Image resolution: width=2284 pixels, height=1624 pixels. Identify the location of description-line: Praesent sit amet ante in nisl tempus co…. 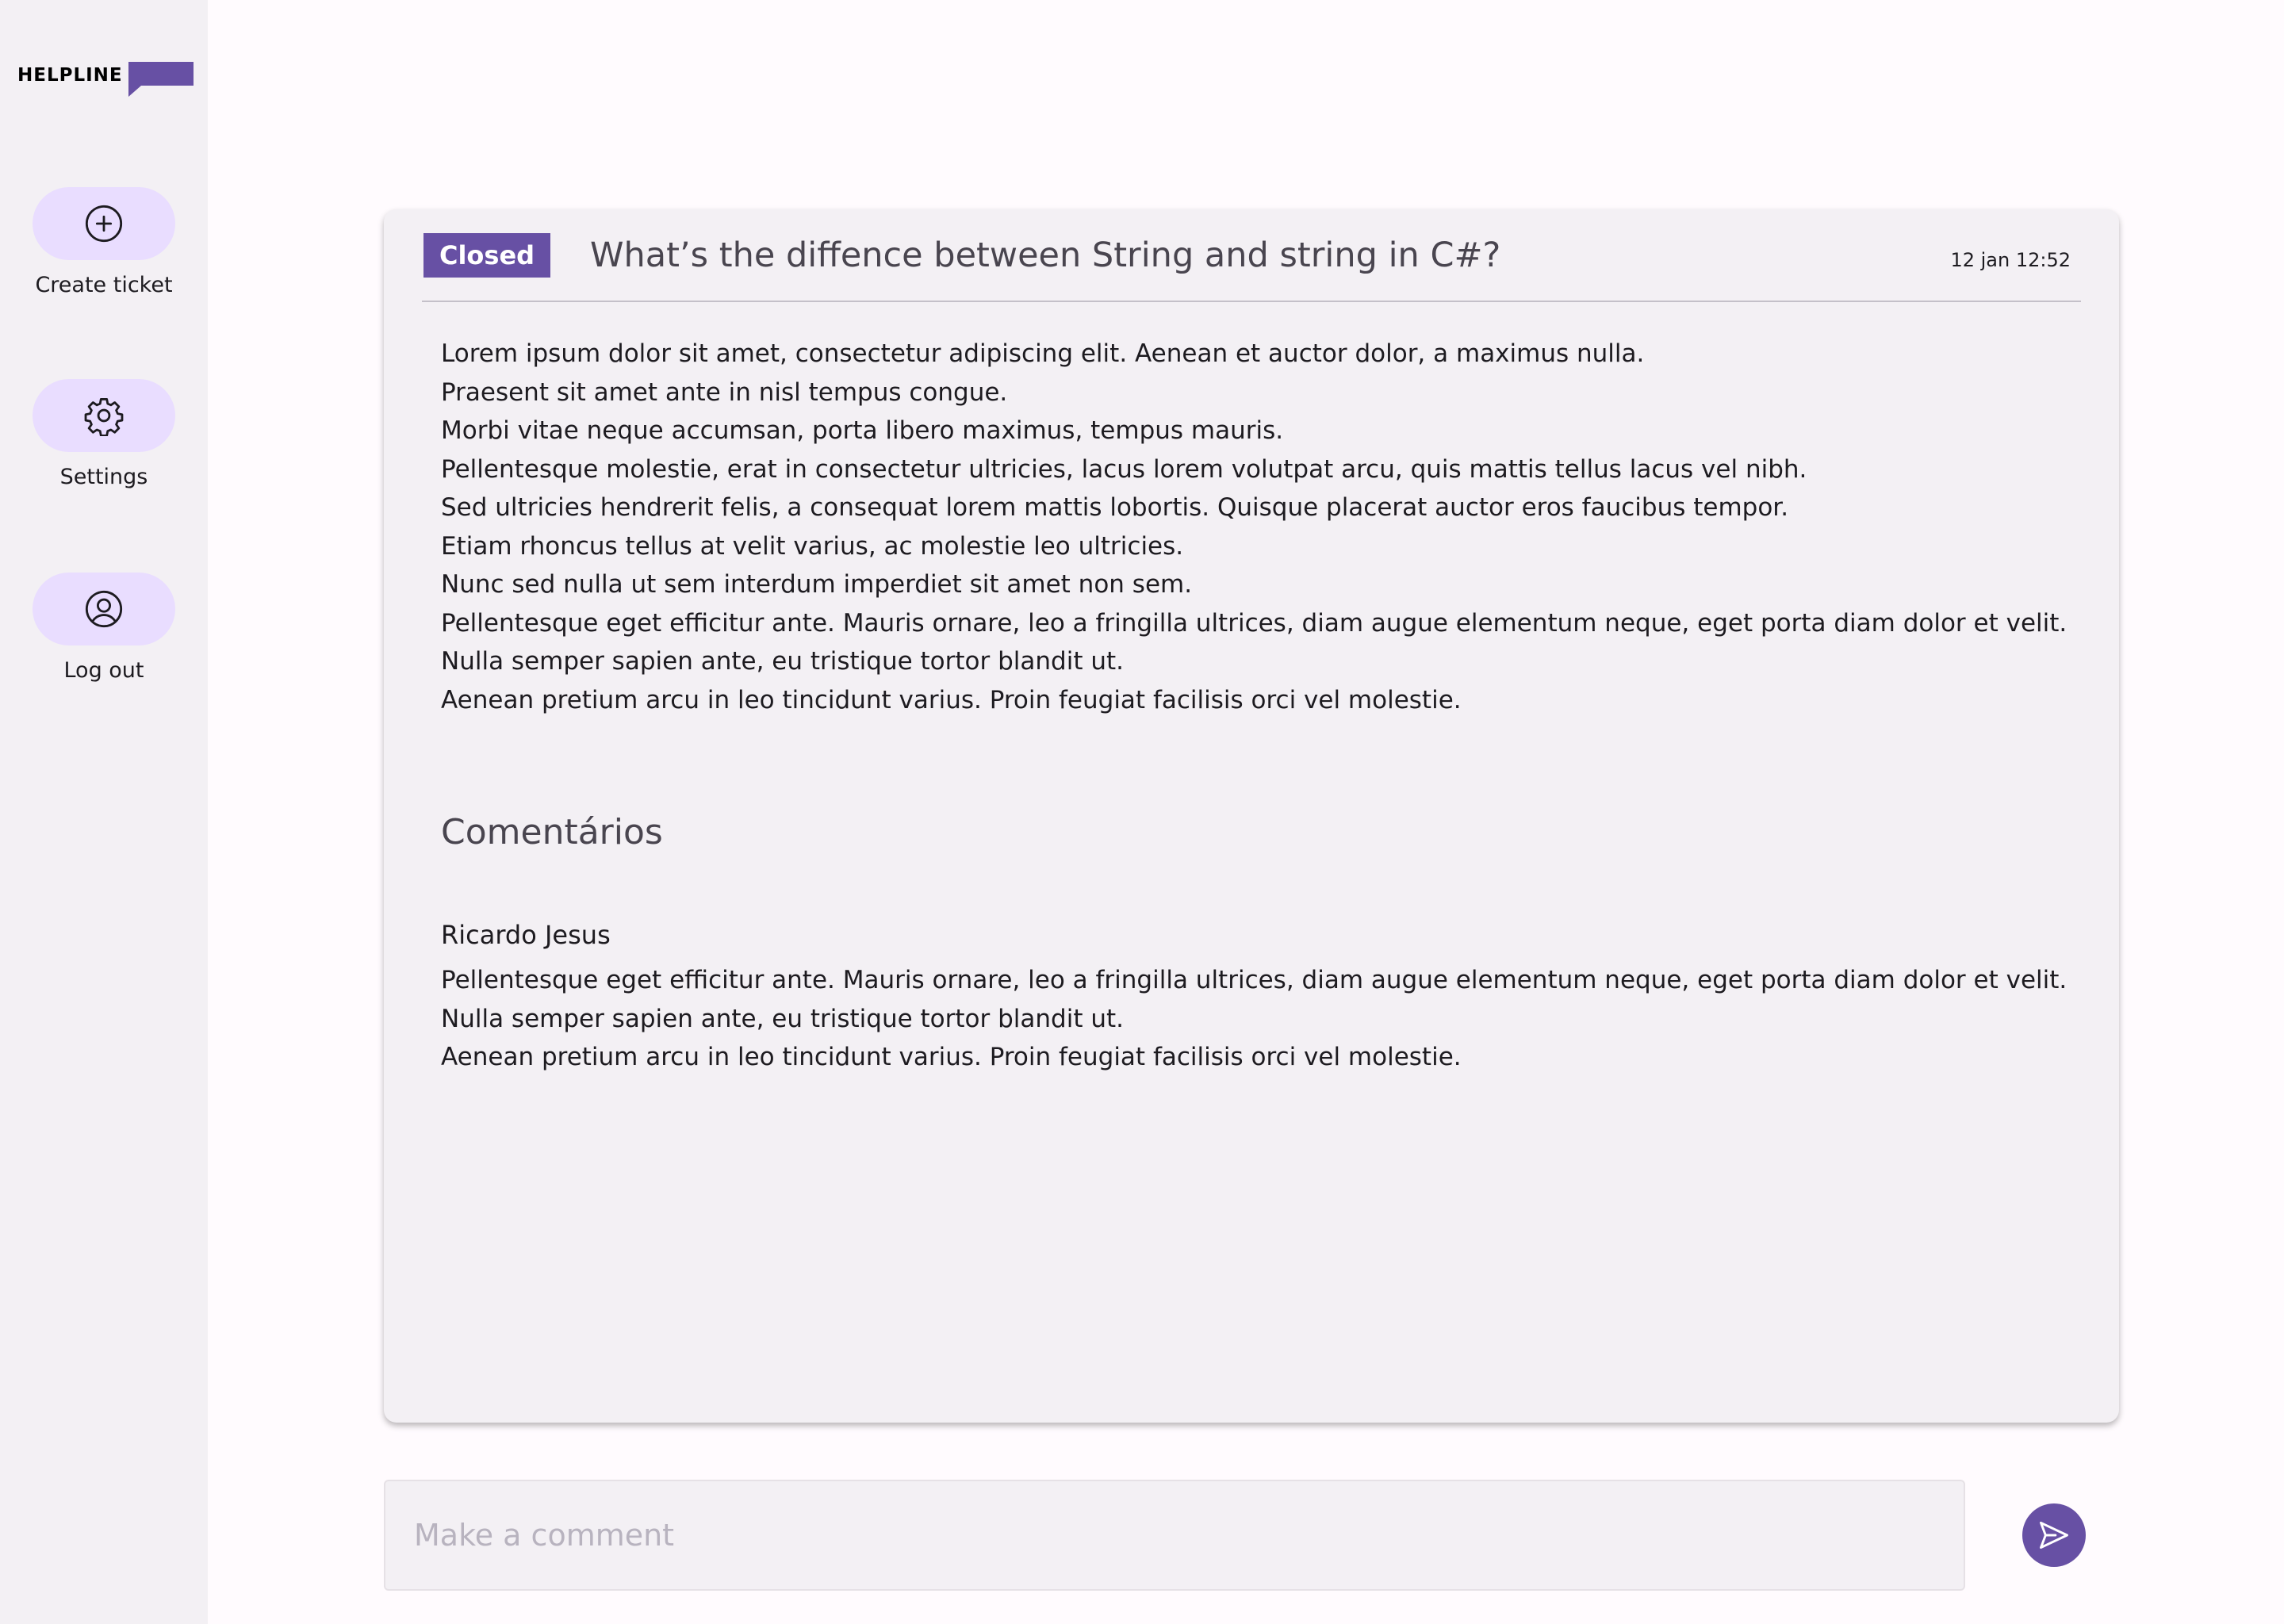
(724, 392).